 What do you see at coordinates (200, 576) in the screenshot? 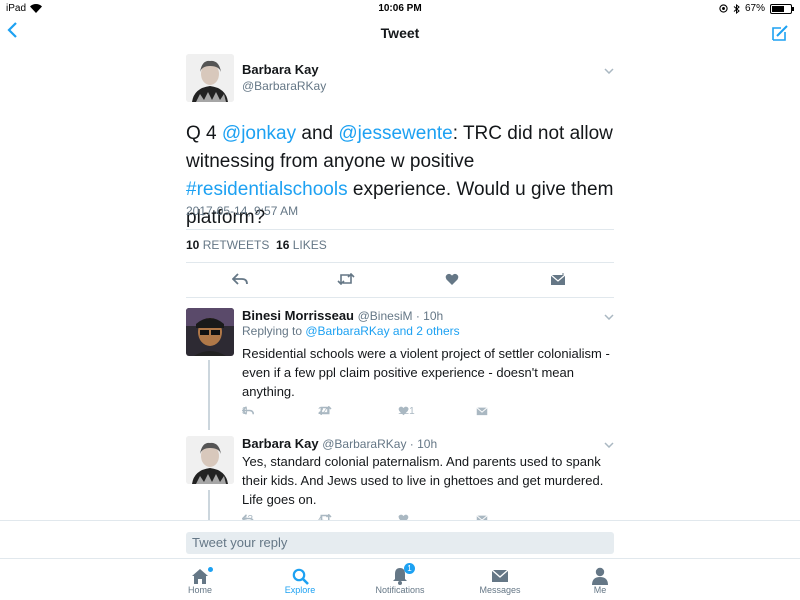
I see `home-icon` at bounding box center [200, 576].